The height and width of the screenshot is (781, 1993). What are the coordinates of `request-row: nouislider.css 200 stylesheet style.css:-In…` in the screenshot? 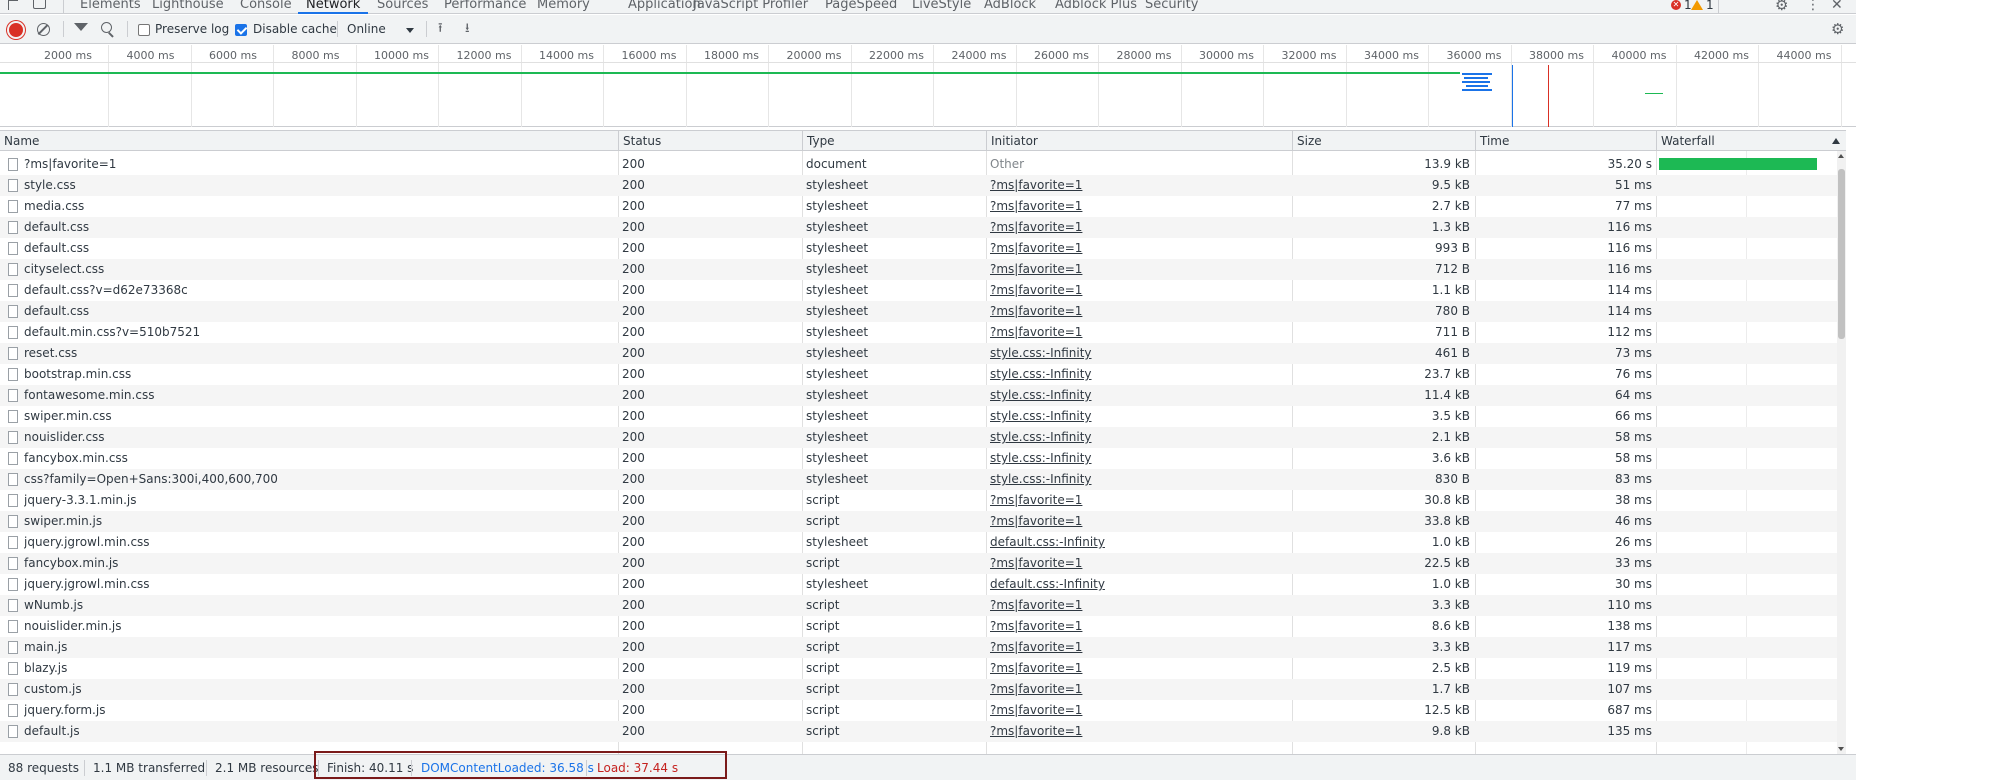 It's located at (923, 437).